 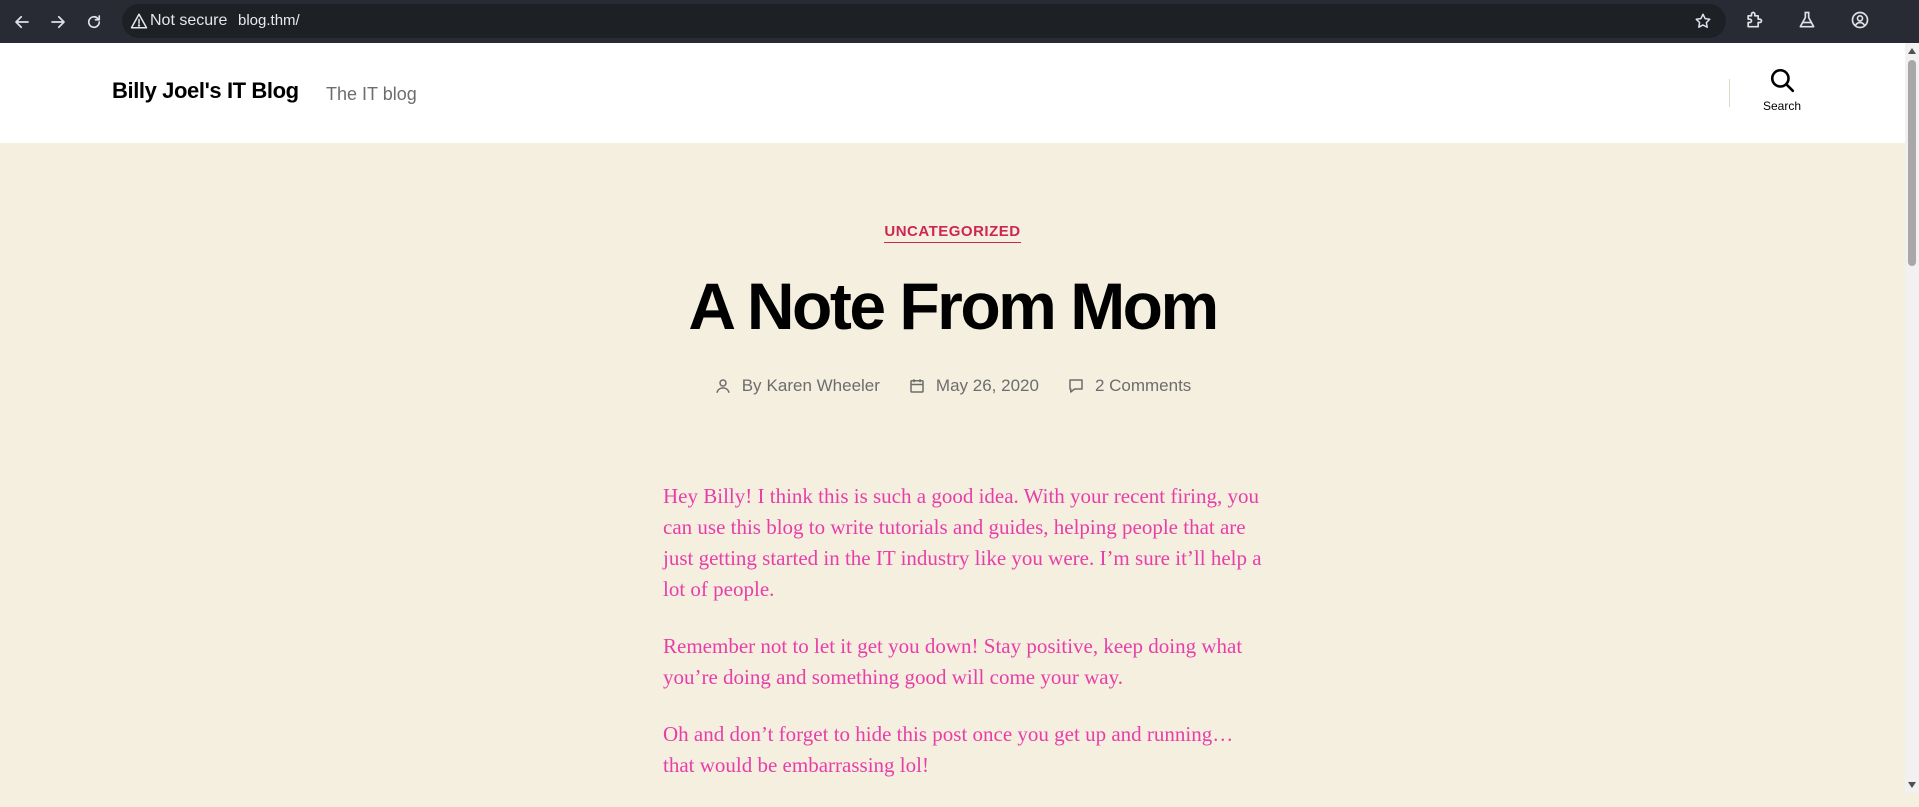 I want to click on author-prefix: By, so click(x=751, y=385).